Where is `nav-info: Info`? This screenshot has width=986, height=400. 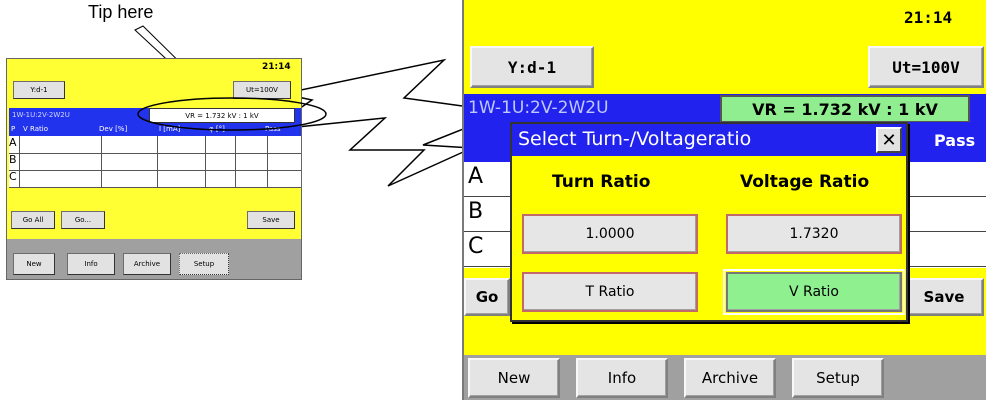 nav-info: Info is located at coordinates (622, 378).